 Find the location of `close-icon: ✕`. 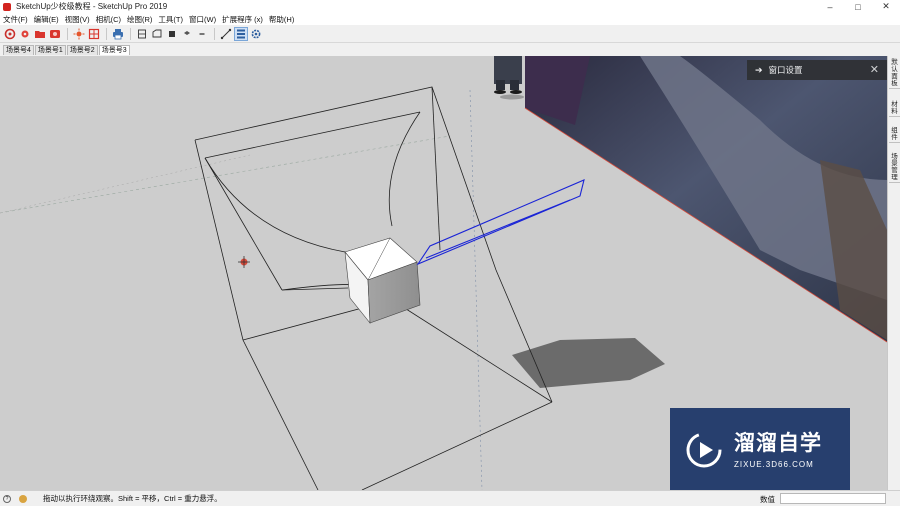

close-icon: ✕ is located at coordinates (874, 69).